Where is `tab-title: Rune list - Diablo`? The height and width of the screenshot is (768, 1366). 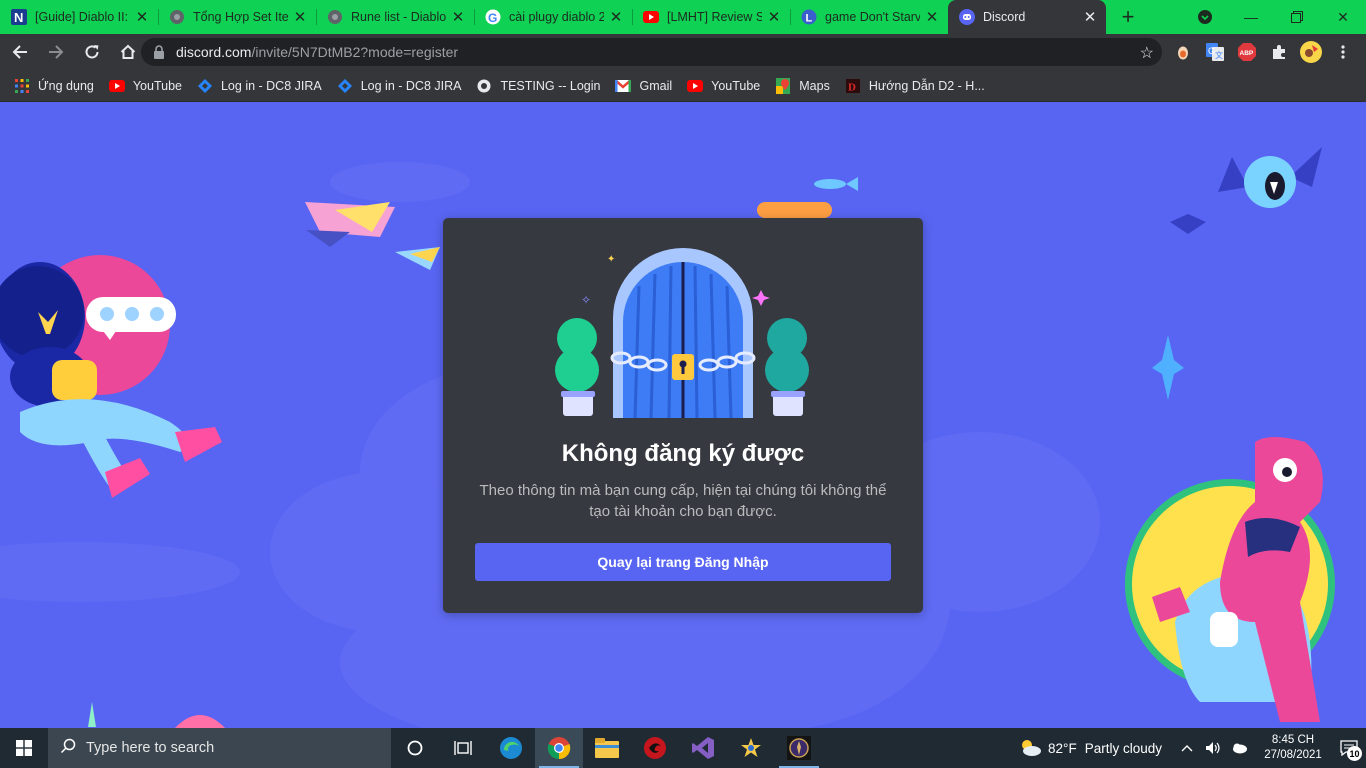 tab-title: Rune list - Diablo is located at coordinates (398, 17).